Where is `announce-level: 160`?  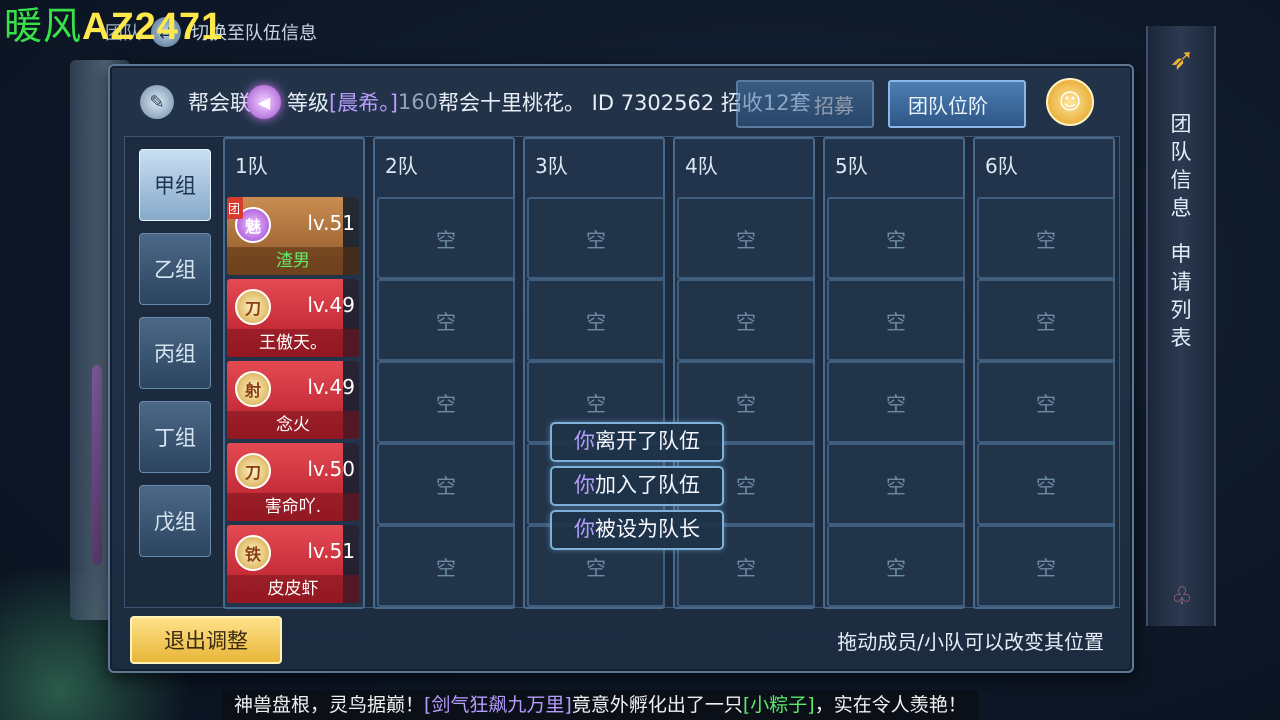 announce-level: 160 is located at coordinates (417, 102).